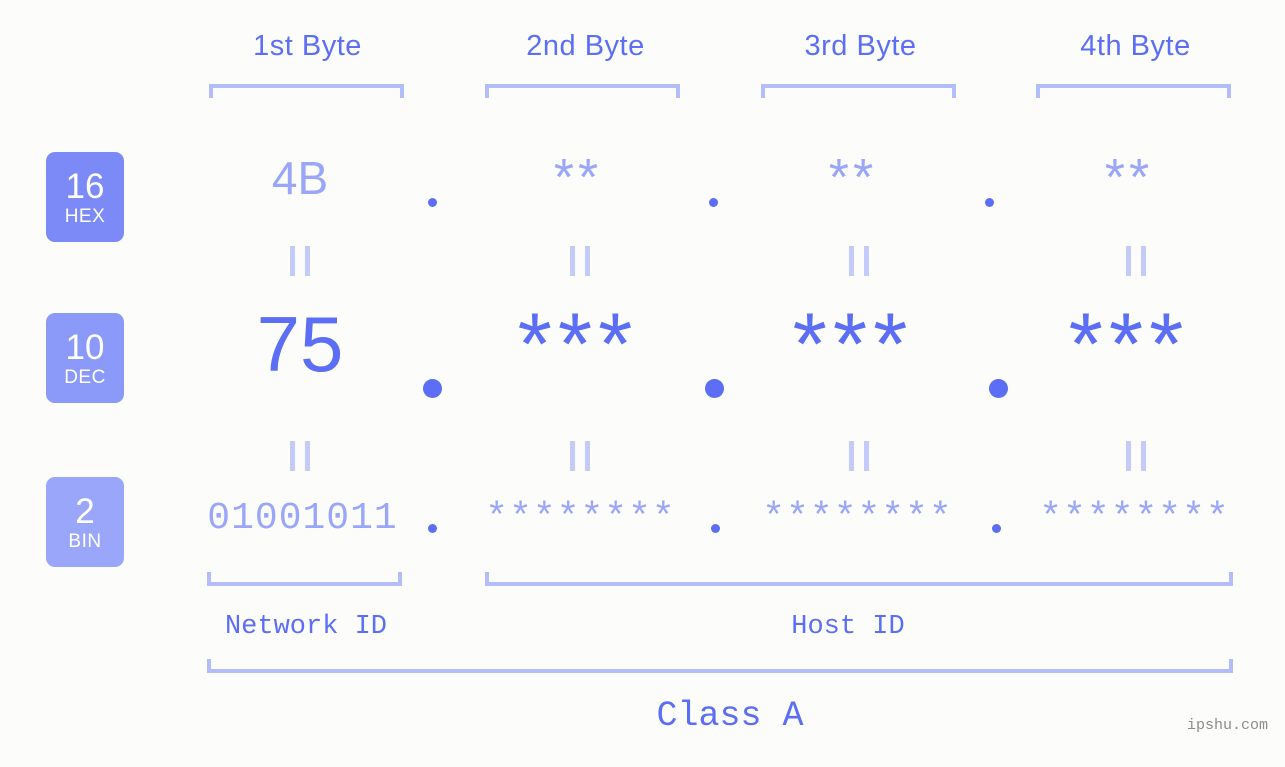 This screenshot has height=767, width=1285. I want to click on hex-byte-2: **, so click(578, 178).